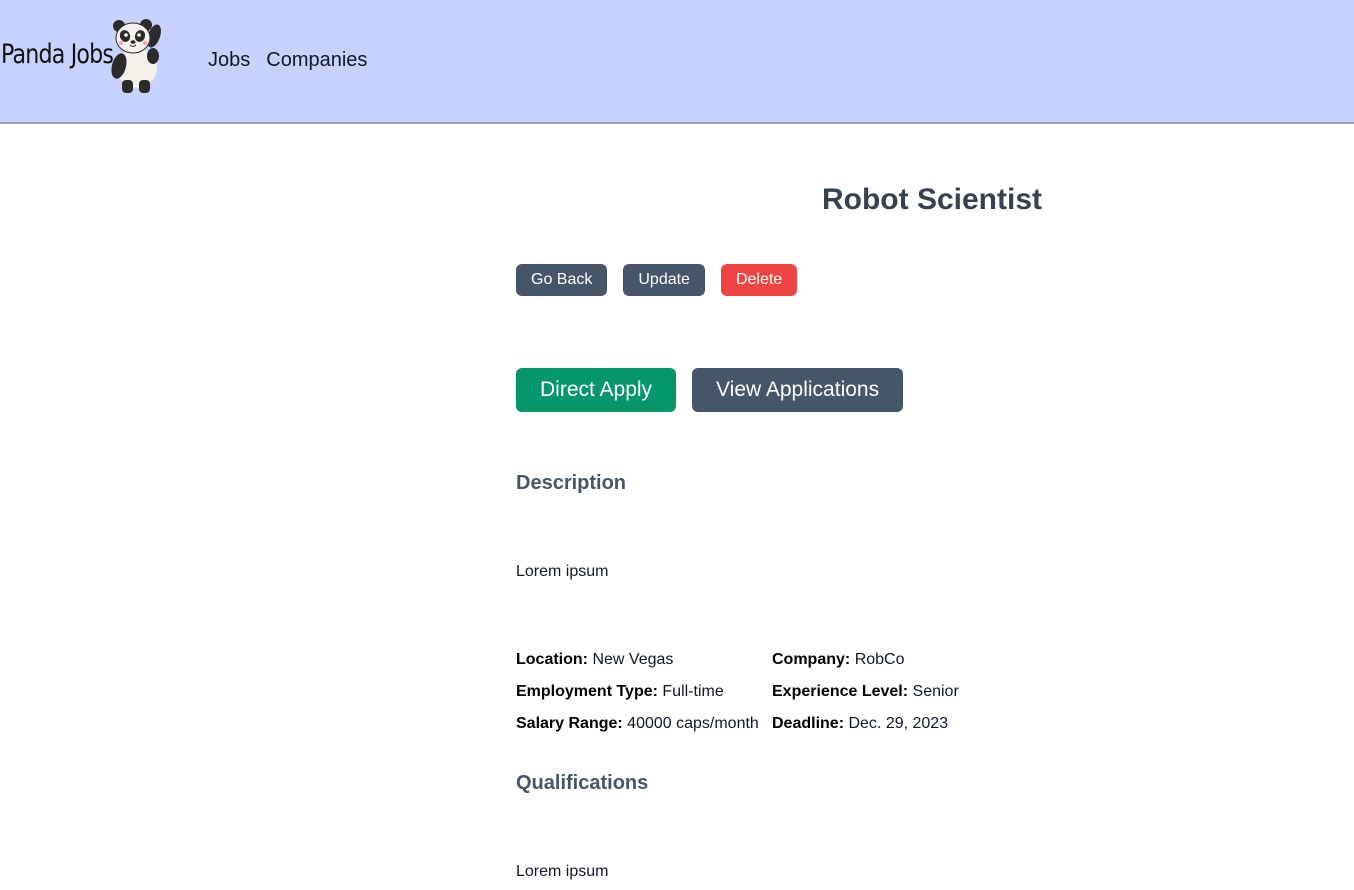  I want to click on description-text: Lorem ipsum, so click(562, 571).